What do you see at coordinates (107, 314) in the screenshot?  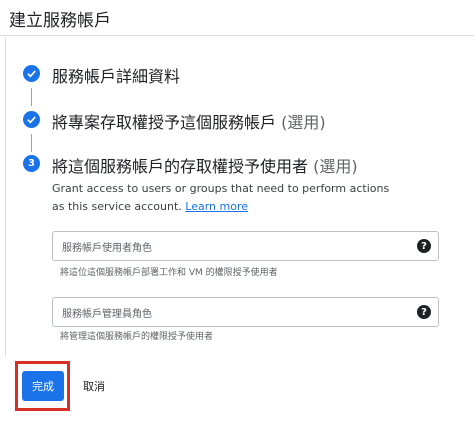 I see `admins-role-placeholder: 服務帳戶管理員角色` at bounding box center [107, 314].